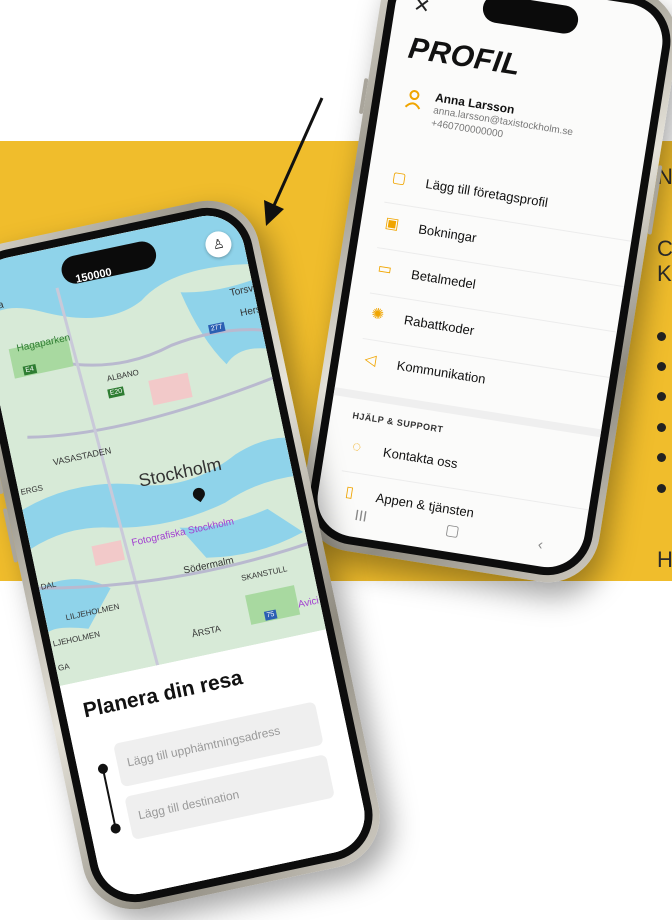 The width and height of the screenshot is (672, 920). What do you see at coordinates (422, 9) in the screenshot?
I see `close-icon: ✕` at bounding box center [422, 9].